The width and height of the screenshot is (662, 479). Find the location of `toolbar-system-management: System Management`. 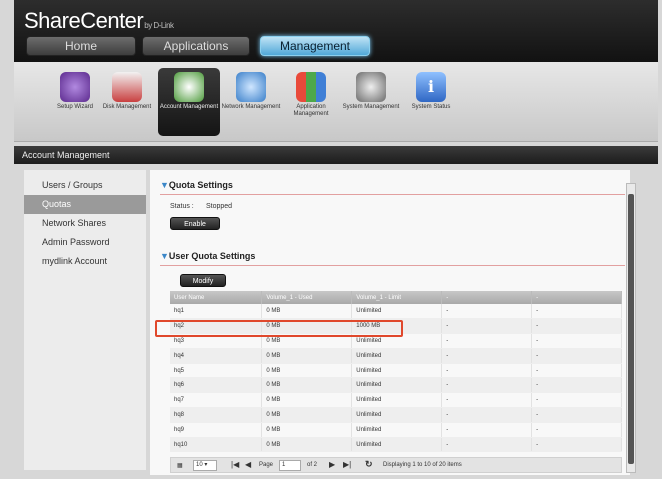

toolbar-system-management: System Management is located at coordinates (371, 102).